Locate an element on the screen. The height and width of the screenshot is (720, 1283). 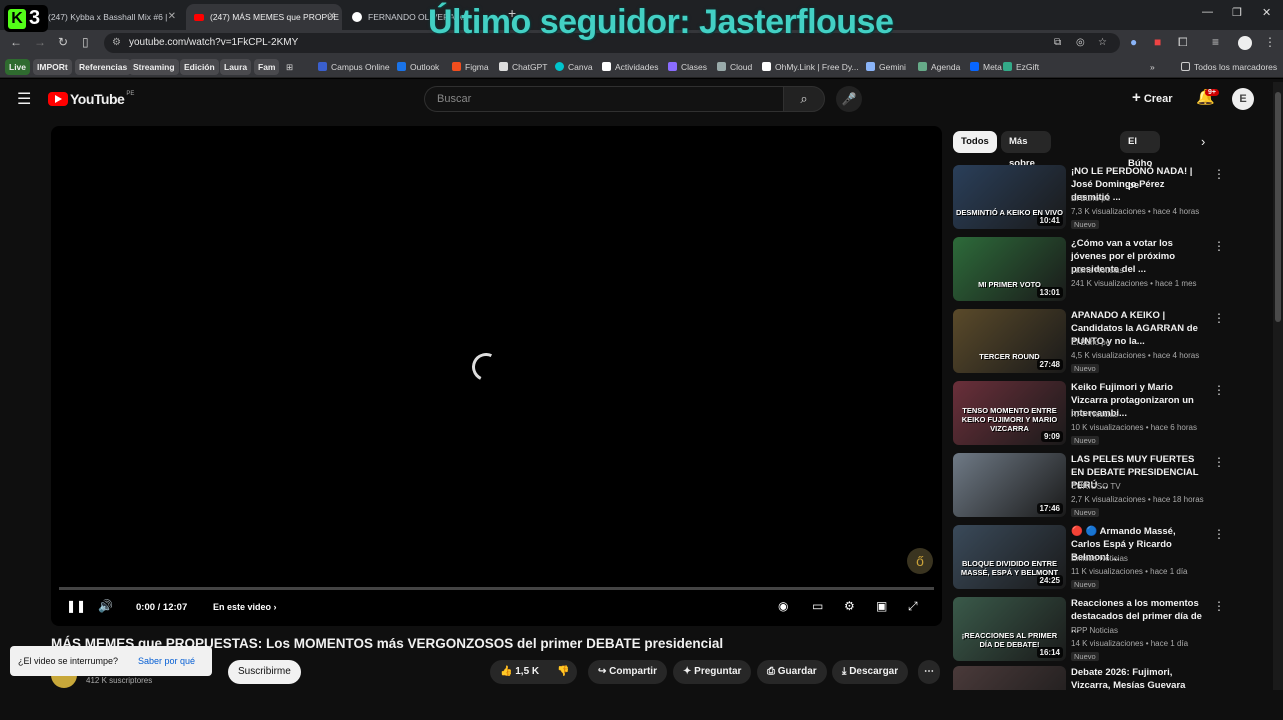
voice-search-icon: 🎤 is located at coordinates (849, 99).